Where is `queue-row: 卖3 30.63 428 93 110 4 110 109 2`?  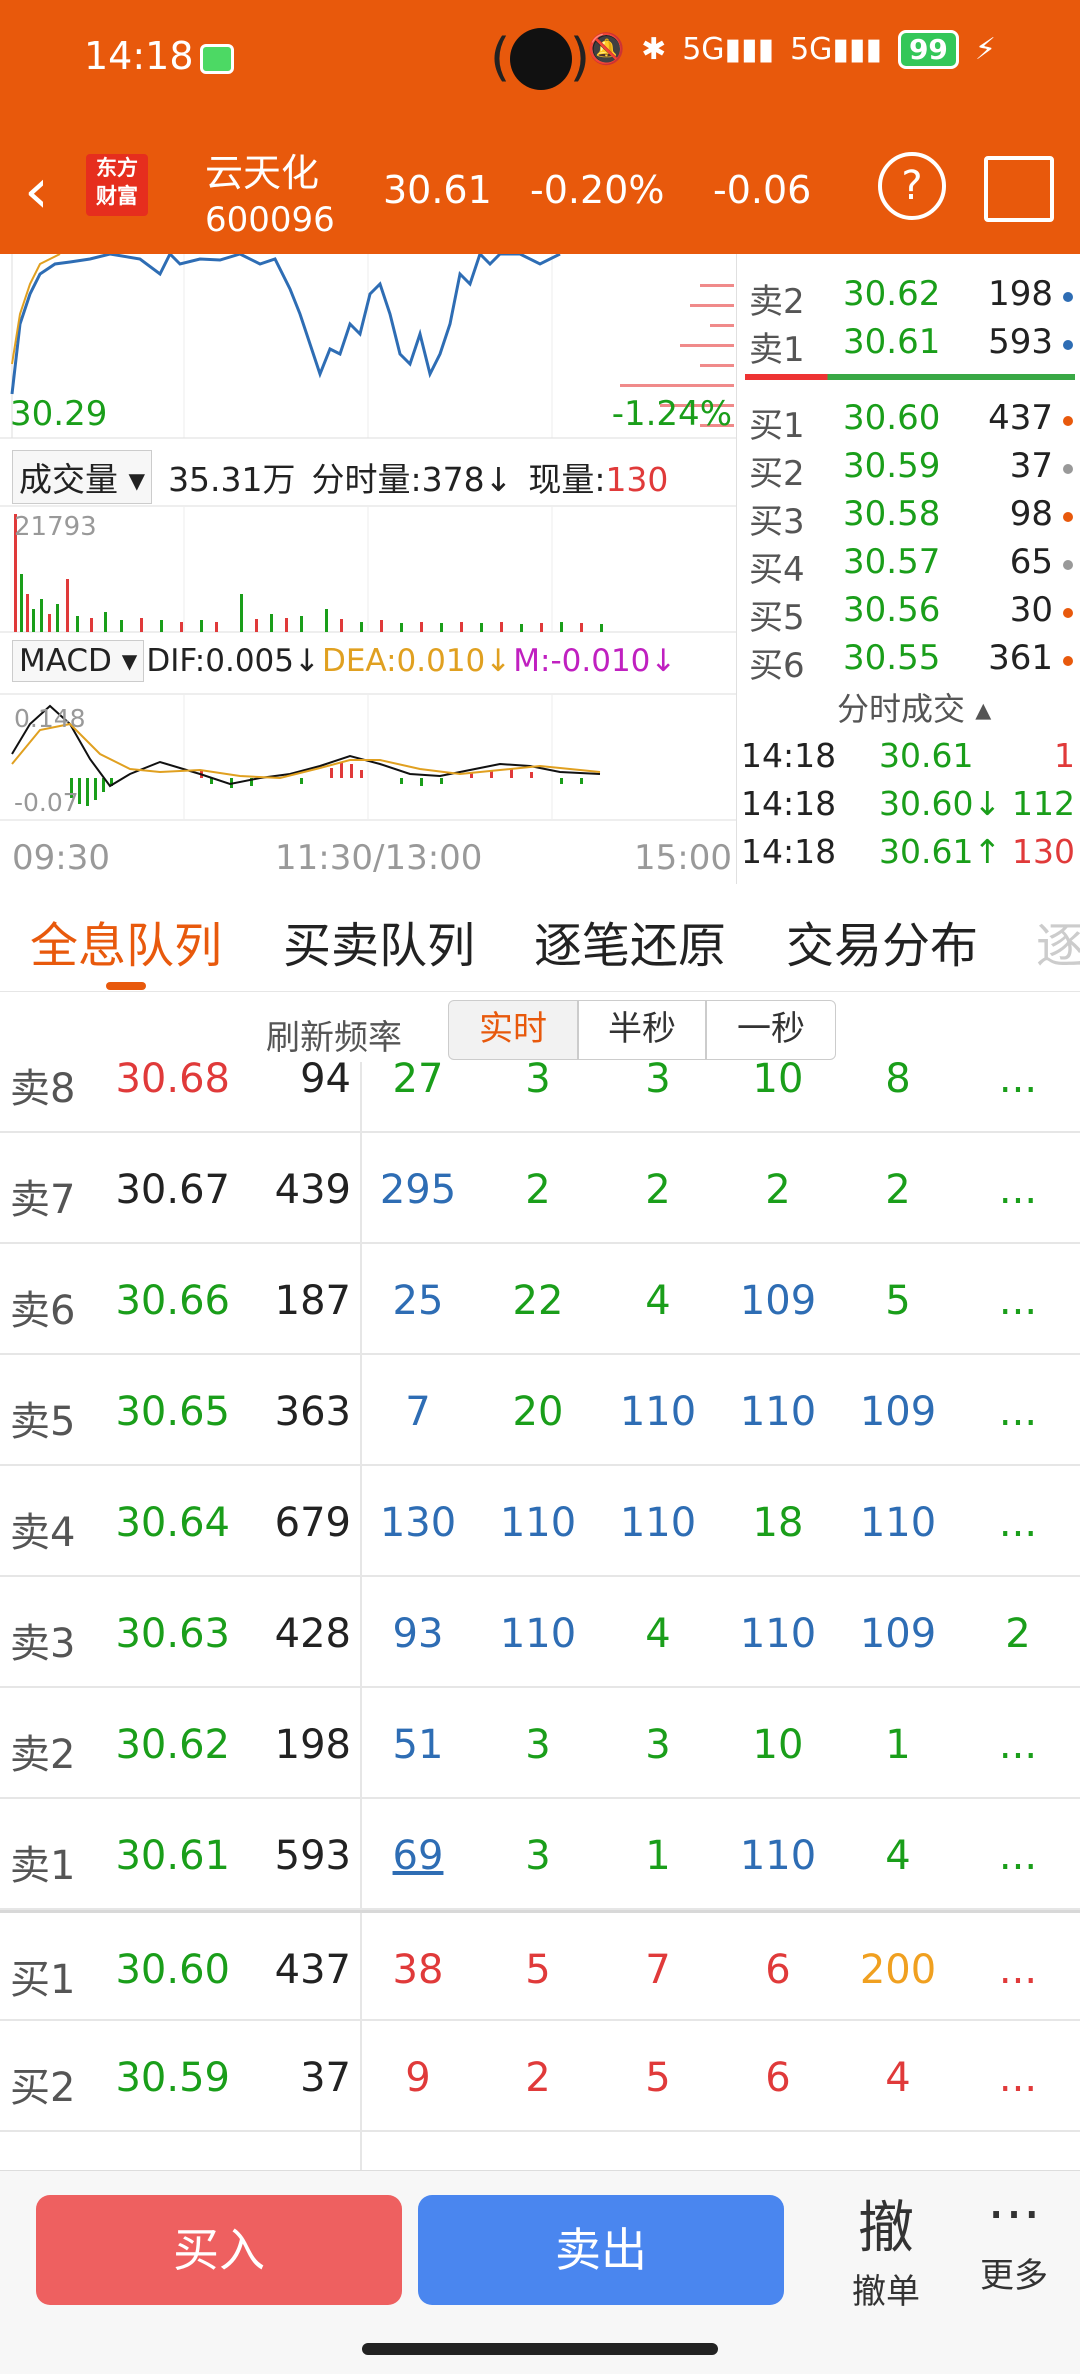
queue-row: 卖3 30.63 428 93 110 4 110 109 2 is located at coordinates (540, 1632).